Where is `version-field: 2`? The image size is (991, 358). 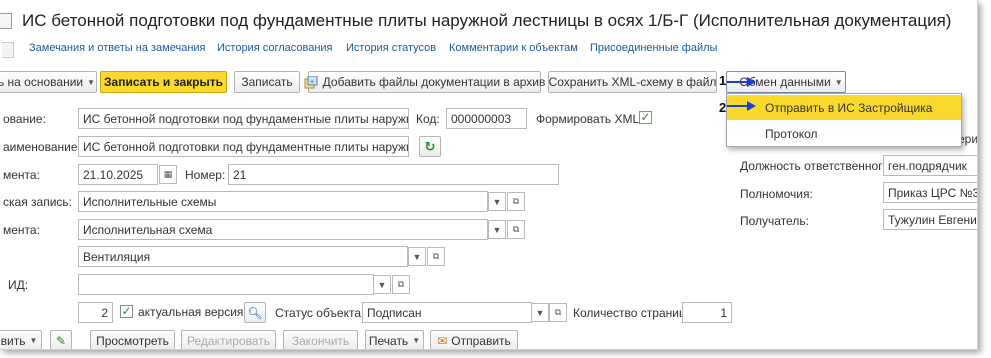 version-field: 2 is located at coordinates (95, 312).